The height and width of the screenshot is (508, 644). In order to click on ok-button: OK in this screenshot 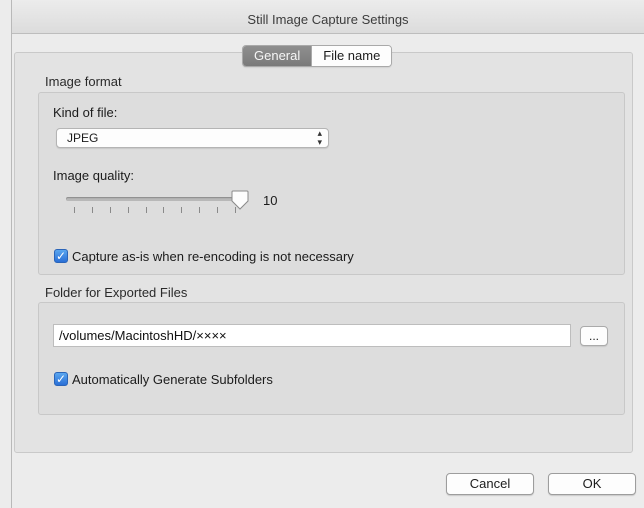, I will do `click(592, 484)`.